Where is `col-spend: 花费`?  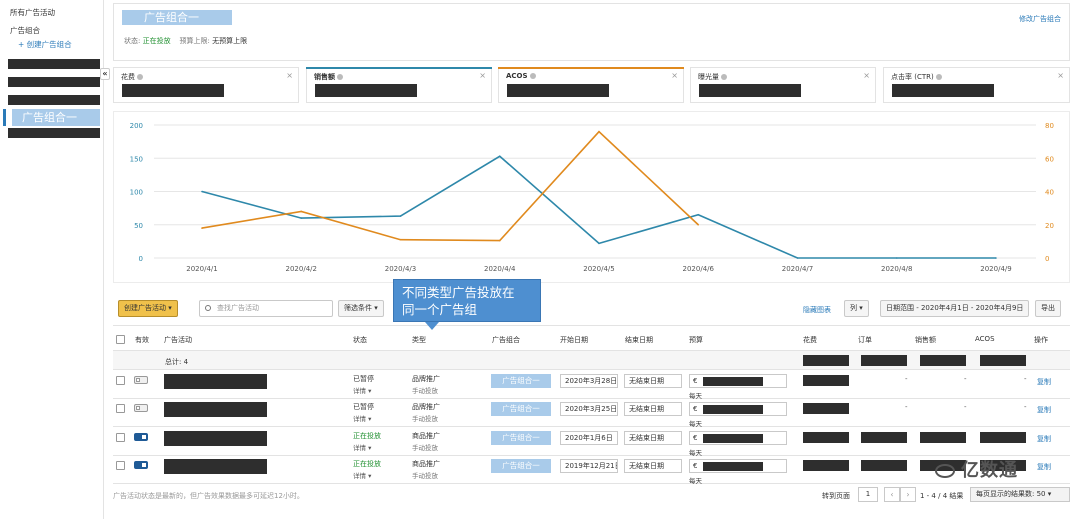
col-spend: 花费 is located at coordinates (810, 340).